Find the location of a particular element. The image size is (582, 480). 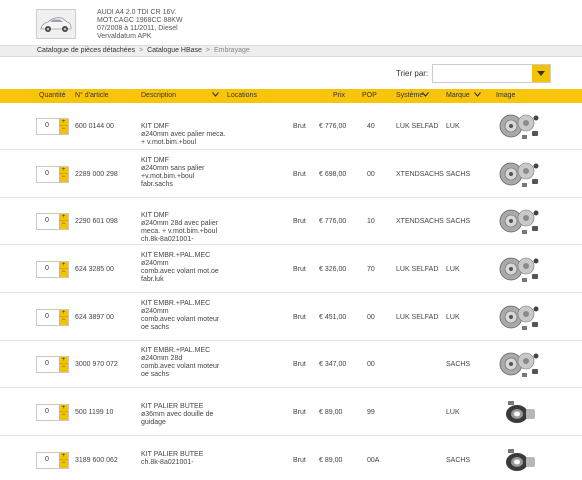

description-line: ø240mm sans palier is located at coordinates (173, 168).